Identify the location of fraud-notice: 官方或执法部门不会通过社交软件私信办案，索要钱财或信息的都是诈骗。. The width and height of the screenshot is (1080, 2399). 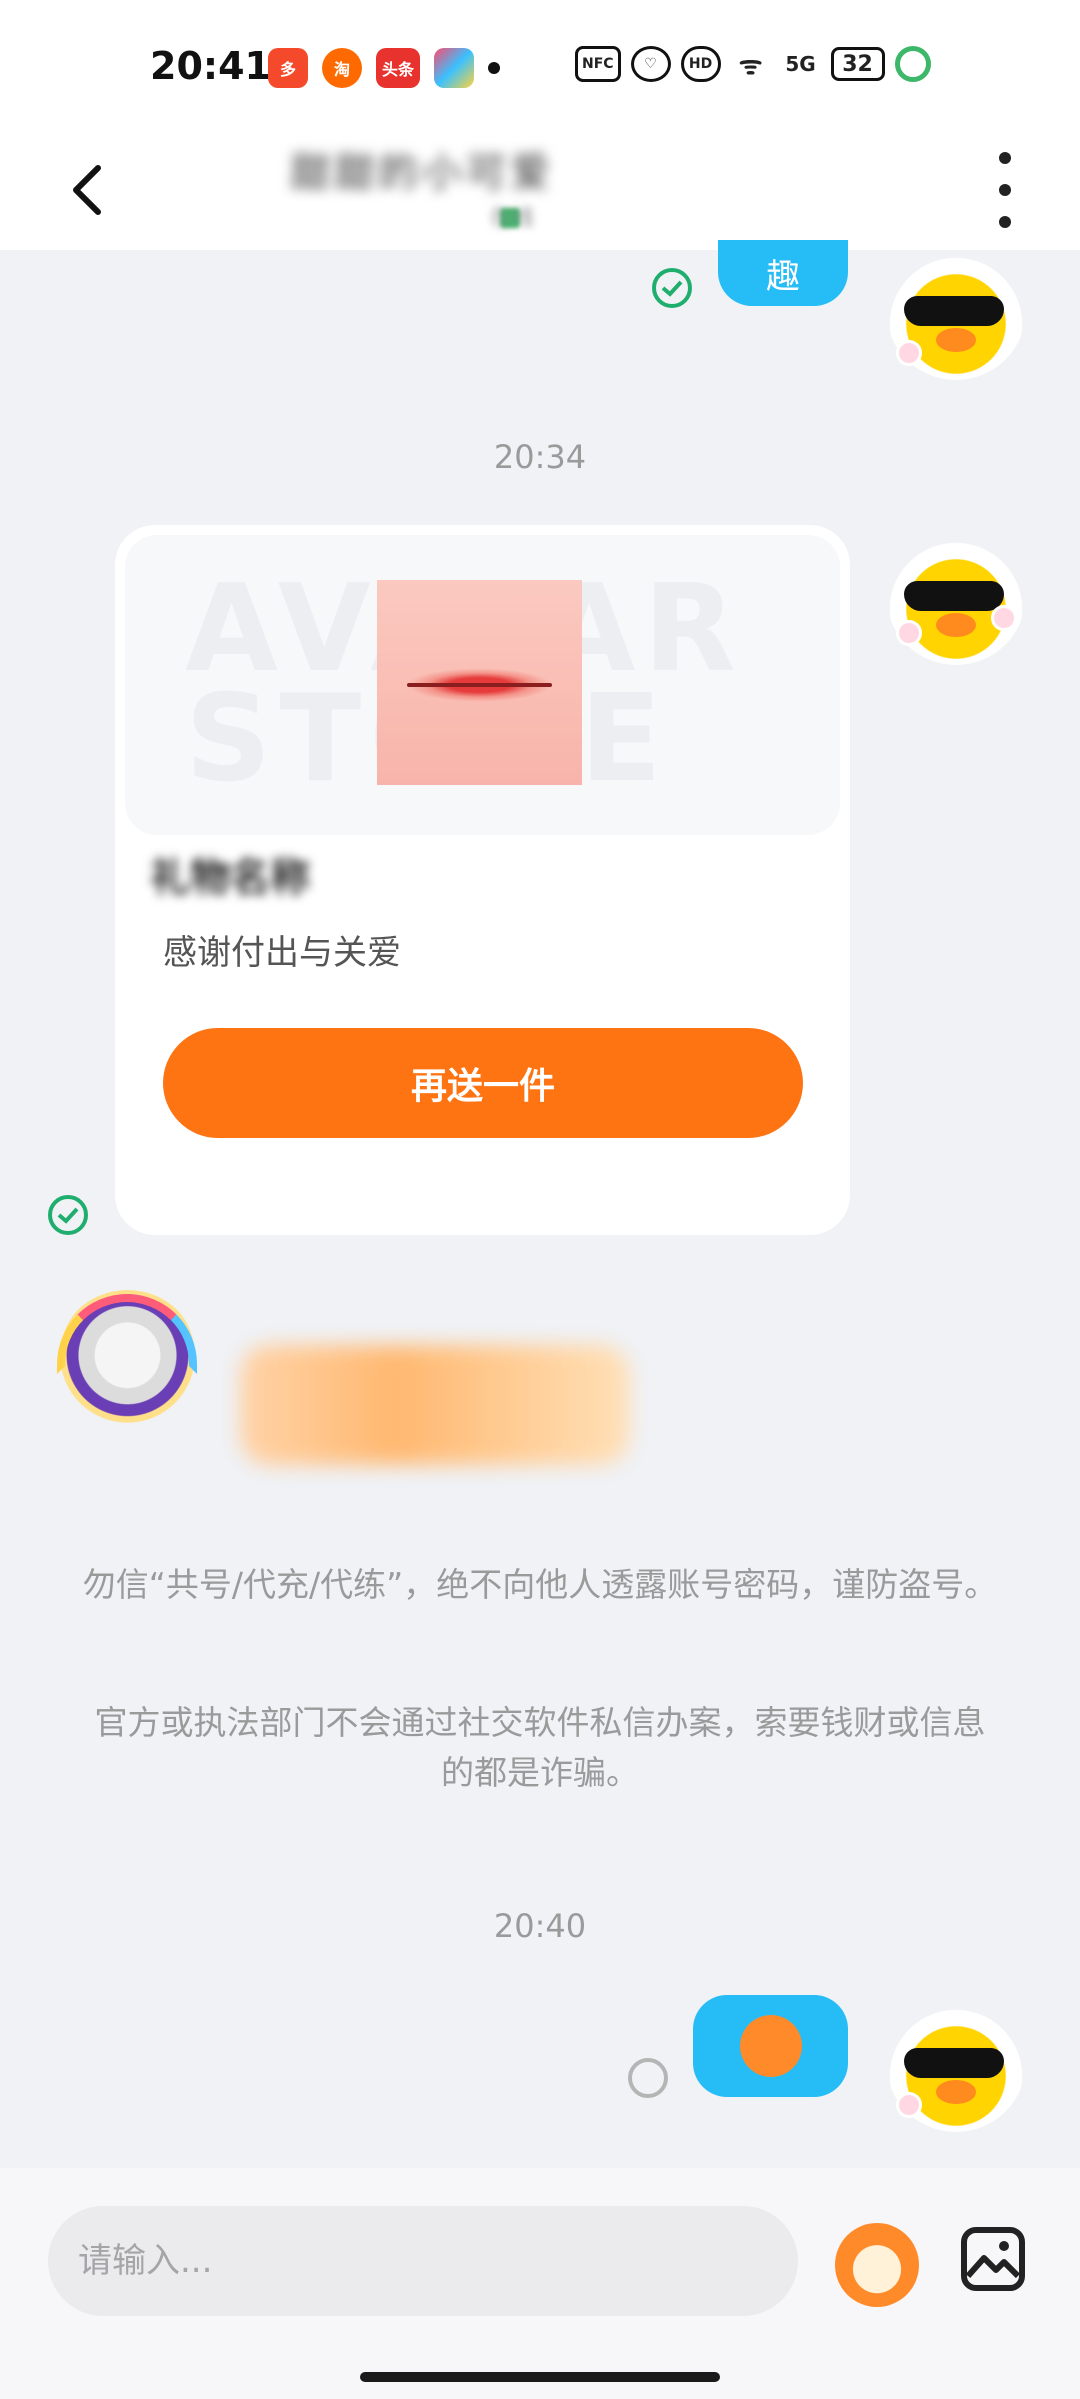
(540, 1747).